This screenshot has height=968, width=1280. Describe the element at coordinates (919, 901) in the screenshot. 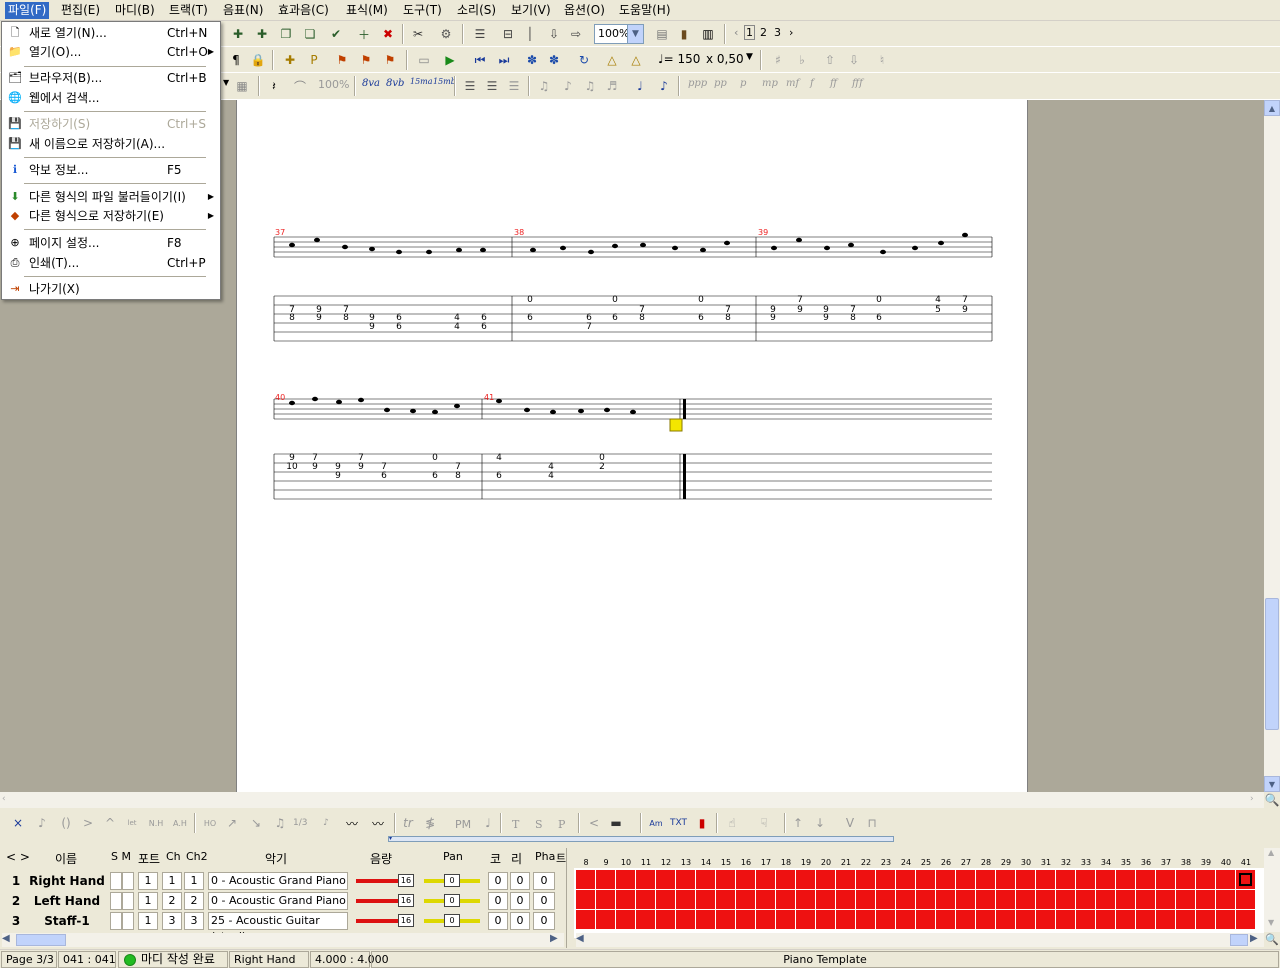

I see `measure-grid-cells` at that location.